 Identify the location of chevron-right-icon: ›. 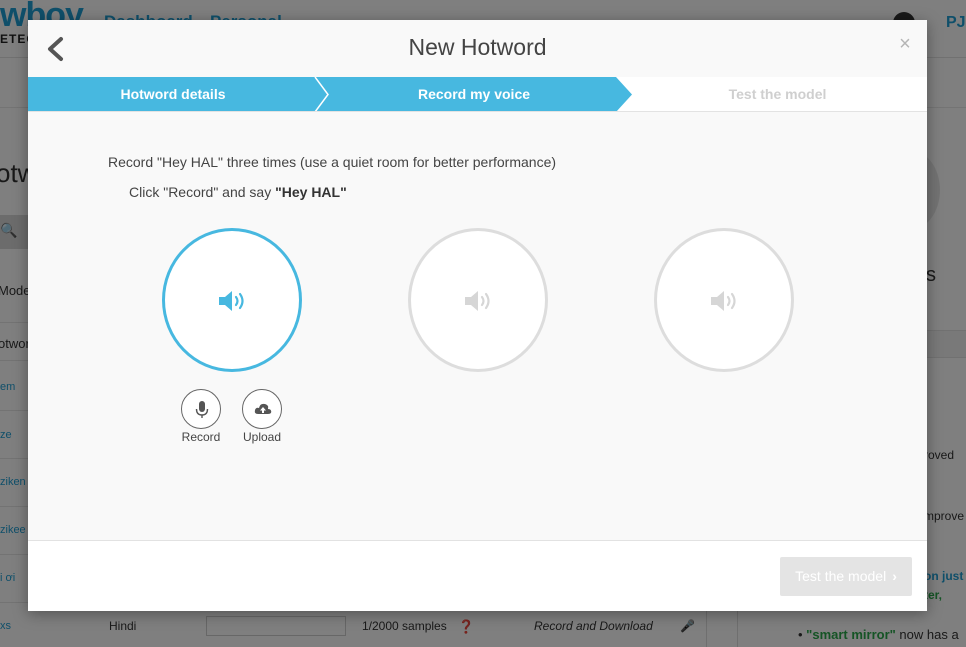
(894, 576).